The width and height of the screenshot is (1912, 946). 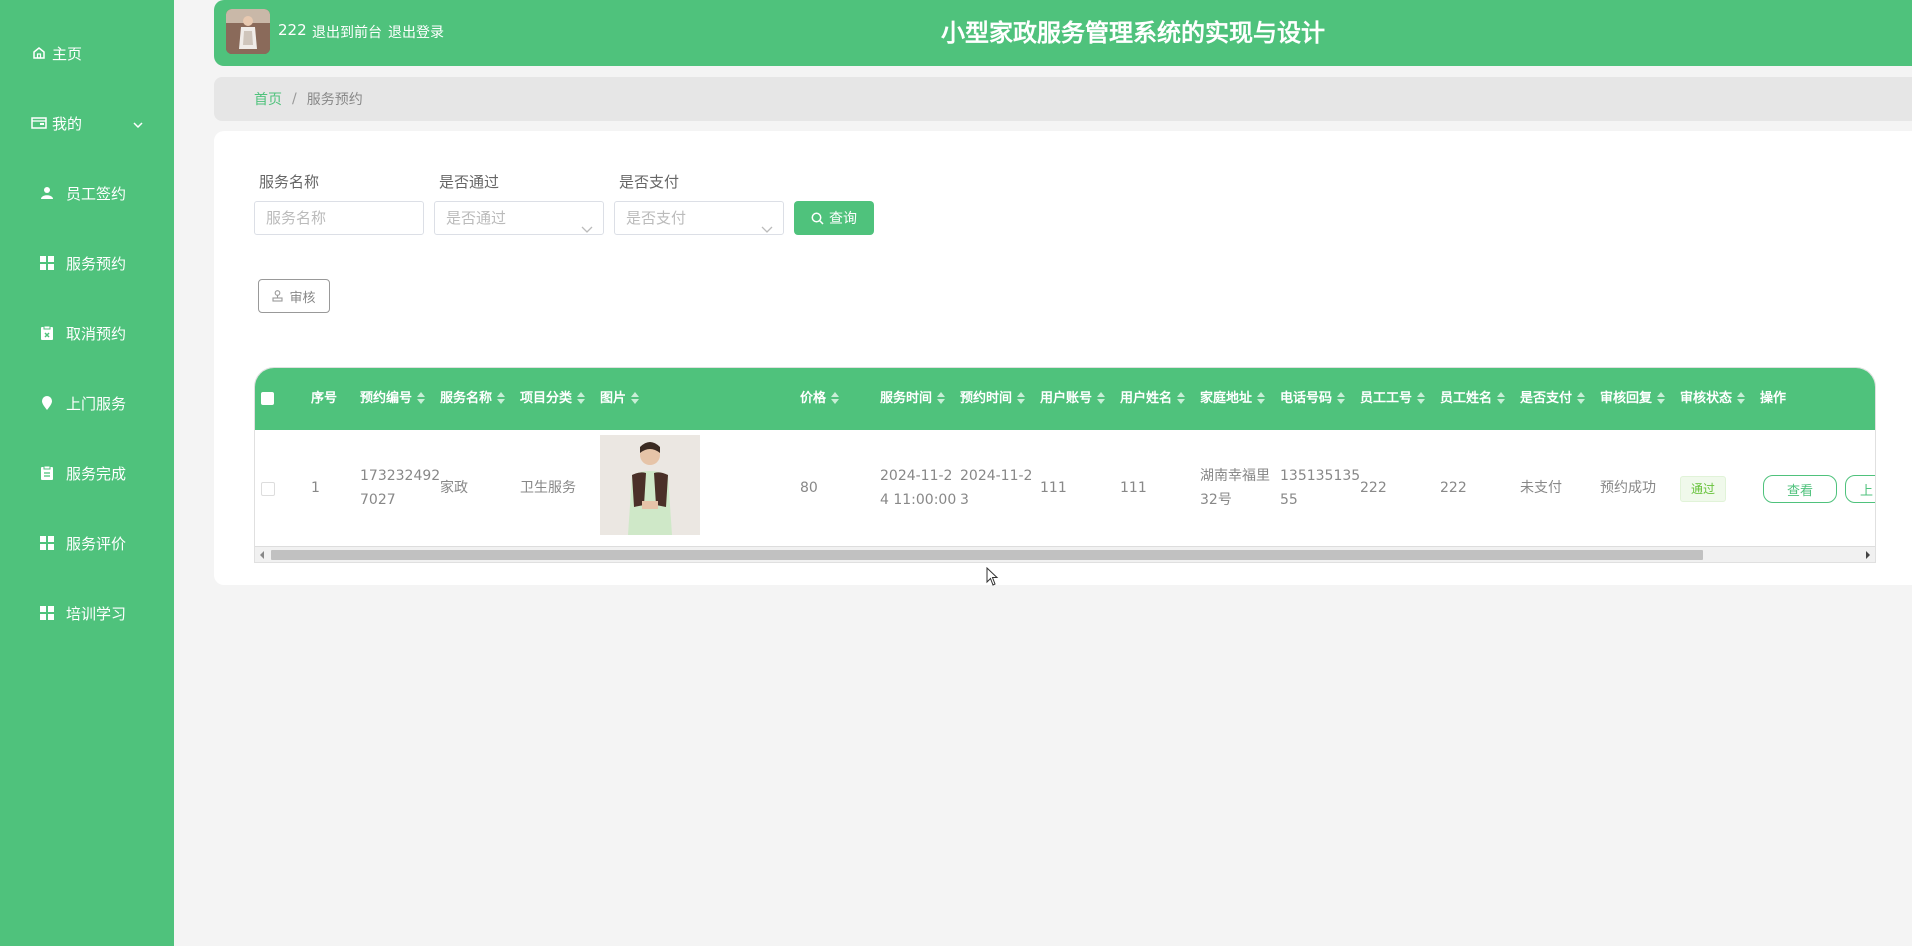 I want to click on sidebar-item-label: 培训学习, so click(x=96, y=613).